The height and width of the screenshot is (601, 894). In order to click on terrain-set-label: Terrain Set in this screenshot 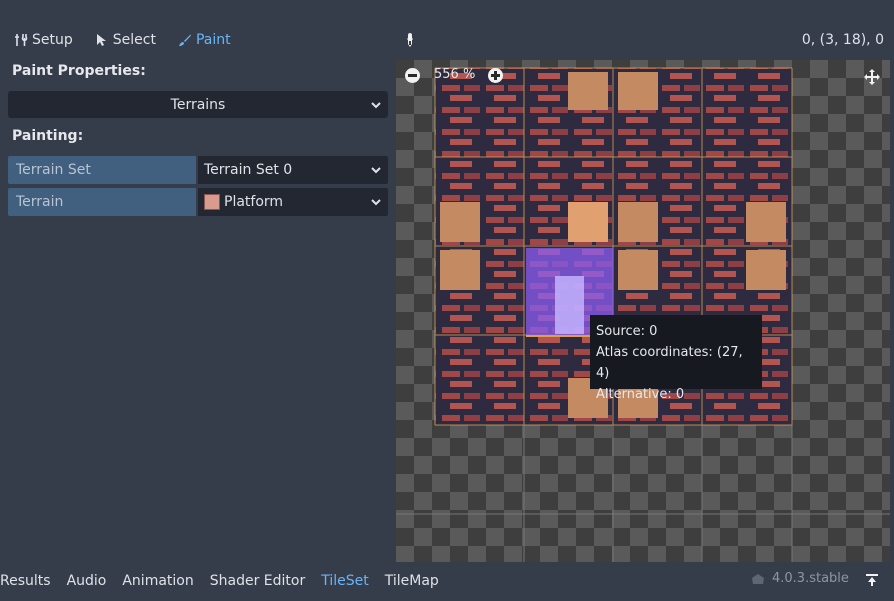, I will do `click(102, 170)`.